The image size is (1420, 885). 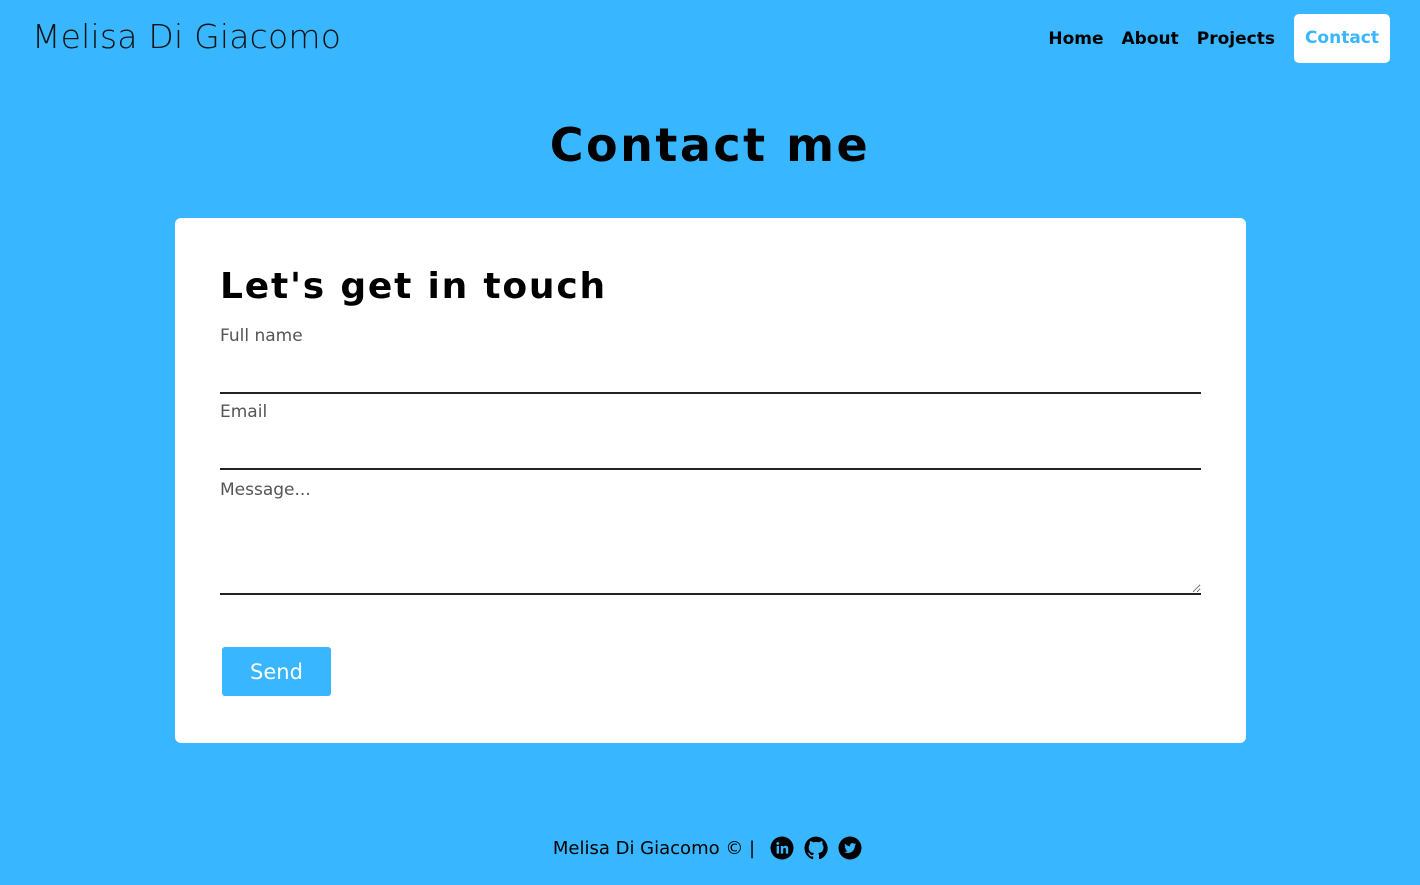 I want to click on email-input, so click(x=710, y=452).